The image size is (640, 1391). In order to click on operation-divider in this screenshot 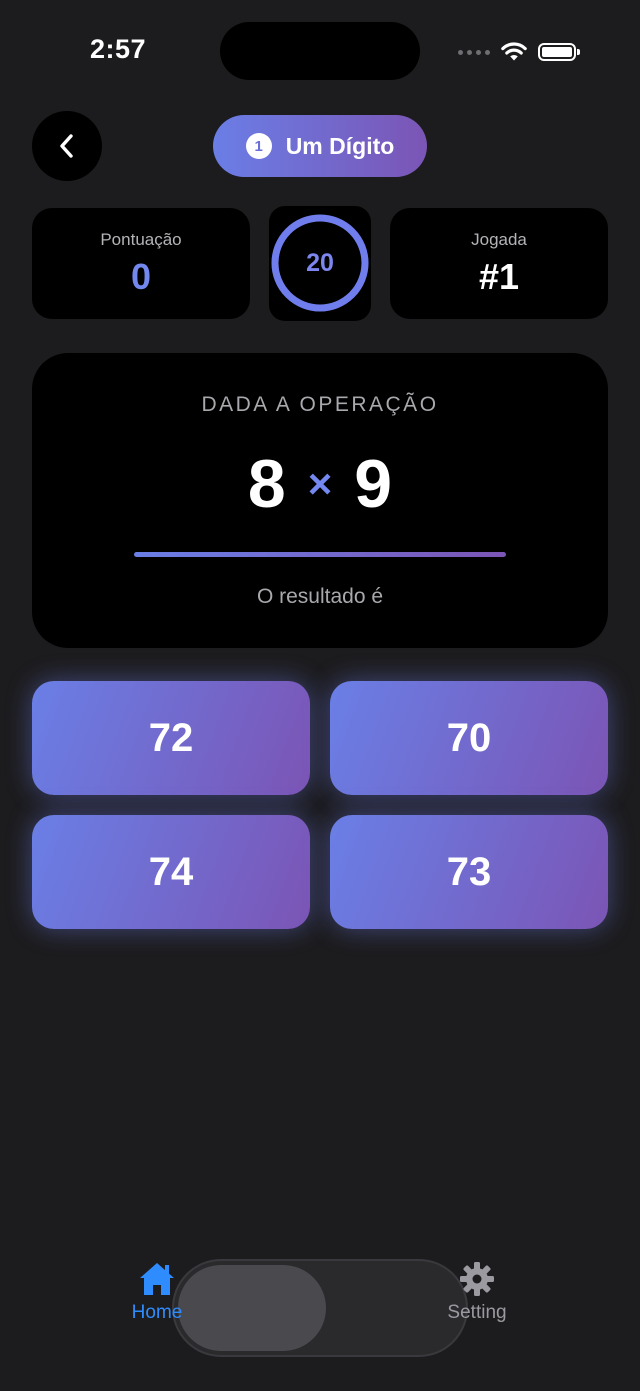, I will do `click(320, 554)`.